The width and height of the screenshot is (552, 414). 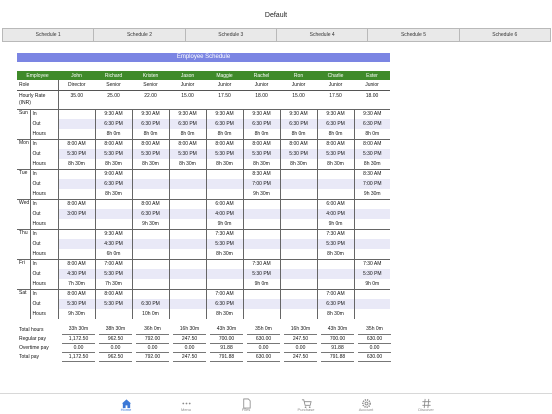 I want to click on nav-purchase: Purchase, so click(x=306, y=404).